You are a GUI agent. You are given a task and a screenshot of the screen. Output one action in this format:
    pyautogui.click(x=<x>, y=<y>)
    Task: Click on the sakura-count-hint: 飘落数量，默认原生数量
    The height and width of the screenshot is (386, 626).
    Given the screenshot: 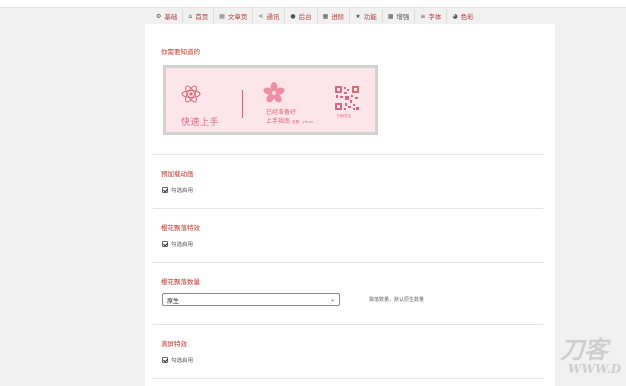 What is the action you would take?
    pyautogui.click(x=397, y=300)
    